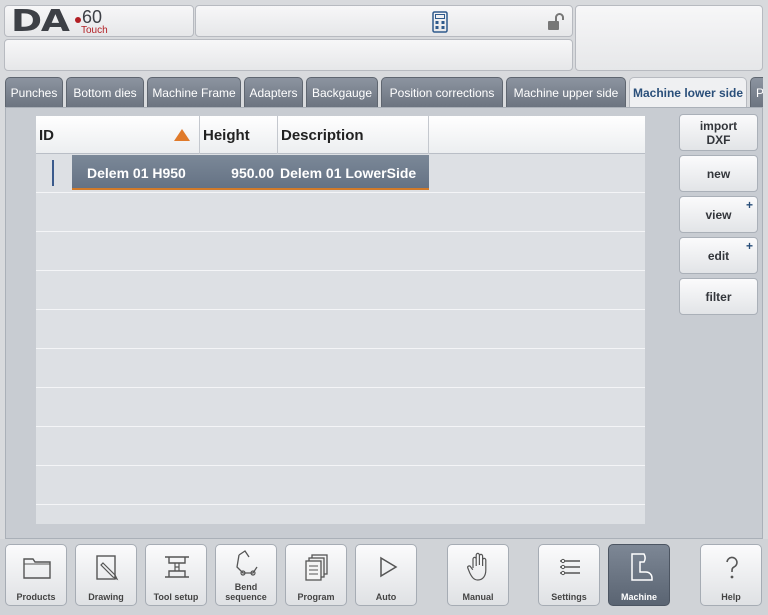  Describe the element at coordinates (732, 567) in the screenshot. I see `help-question-icon` at that location.